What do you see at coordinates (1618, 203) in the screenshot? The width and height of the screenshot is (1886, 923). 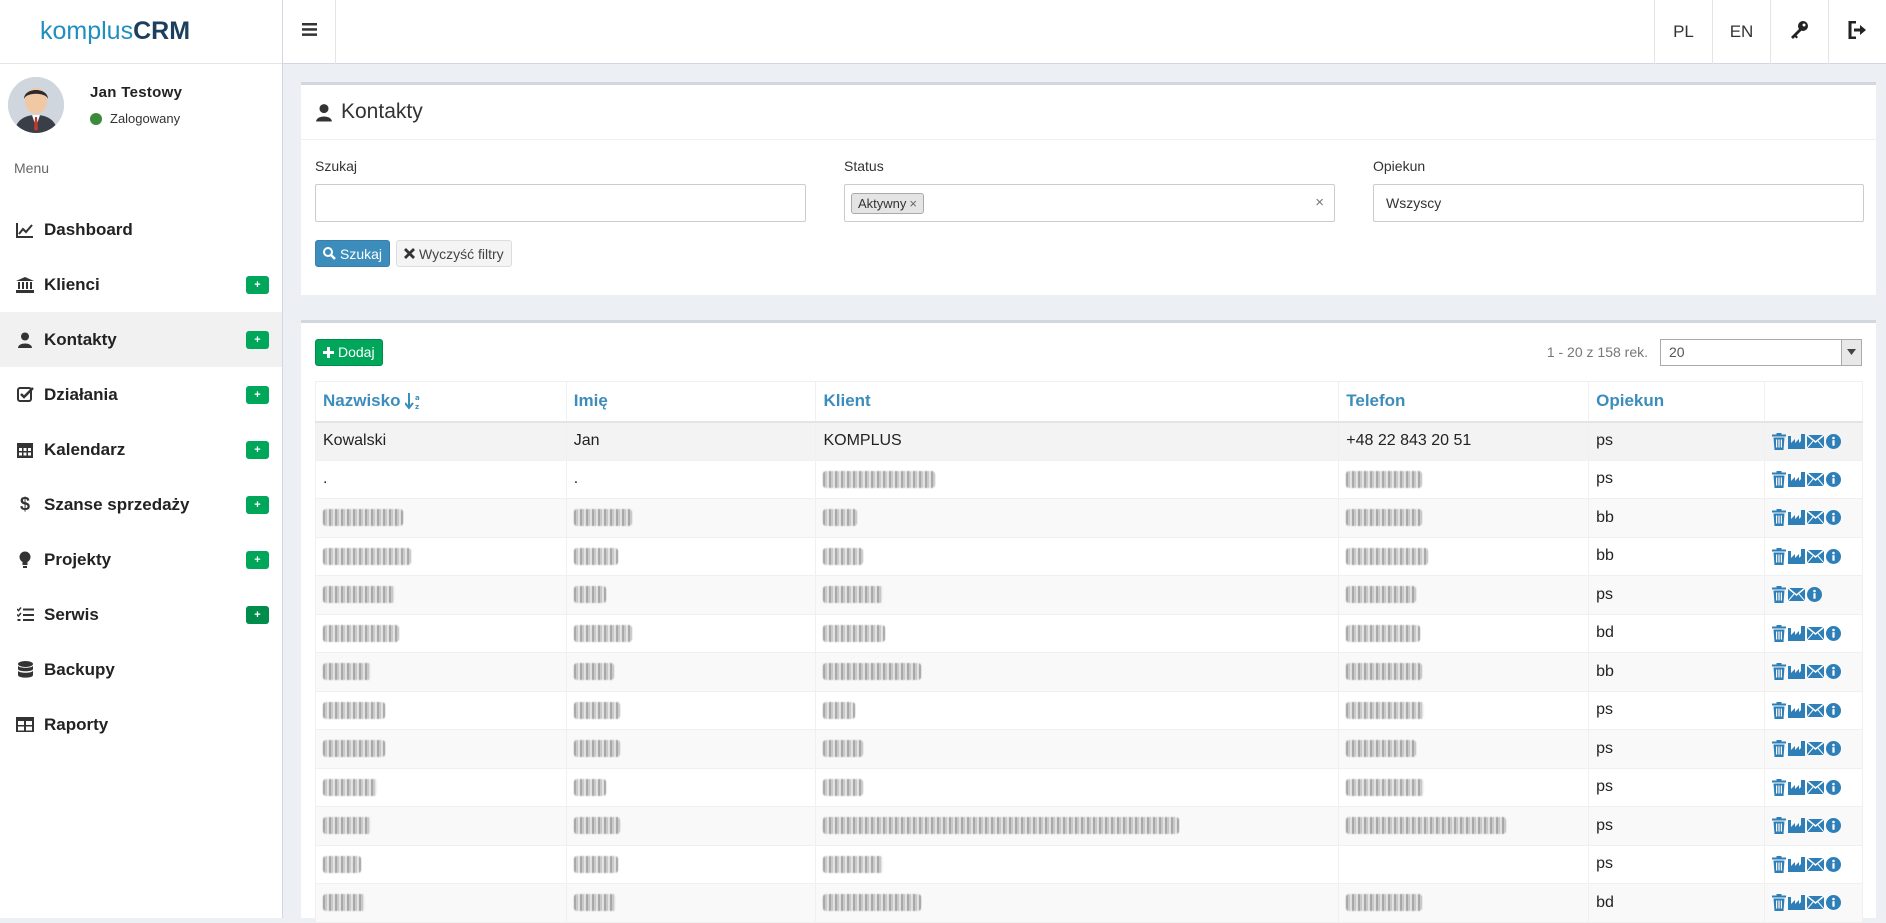 I see `owner-select: Wszyscy` at bounding box center [1618, 203].